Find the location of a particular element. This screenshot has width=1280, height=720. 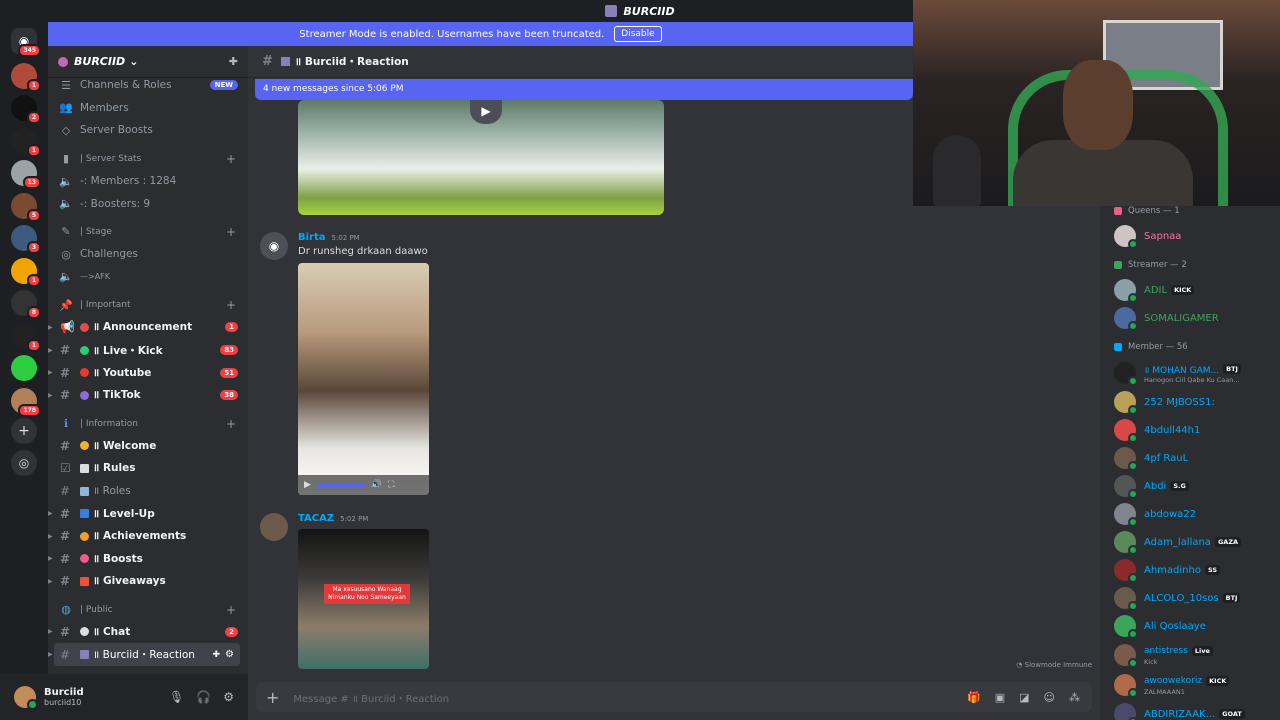

channel-announcement: ▶ 📢 ॥ Announcement 1 is located at coordinates (148, 327).